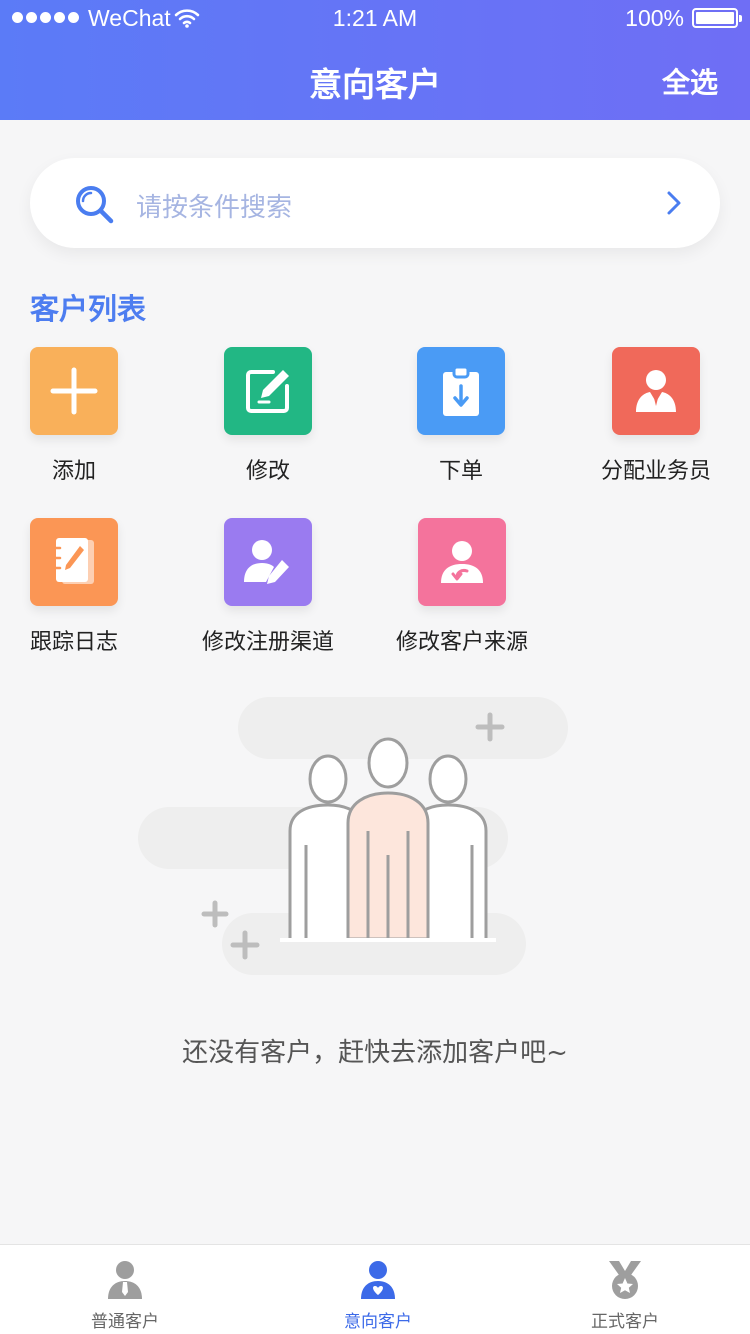  What do you see at coordinates (125, 1281) in the screenshot?
I see `user-tie-icon` at bounding box center [125, 1281].